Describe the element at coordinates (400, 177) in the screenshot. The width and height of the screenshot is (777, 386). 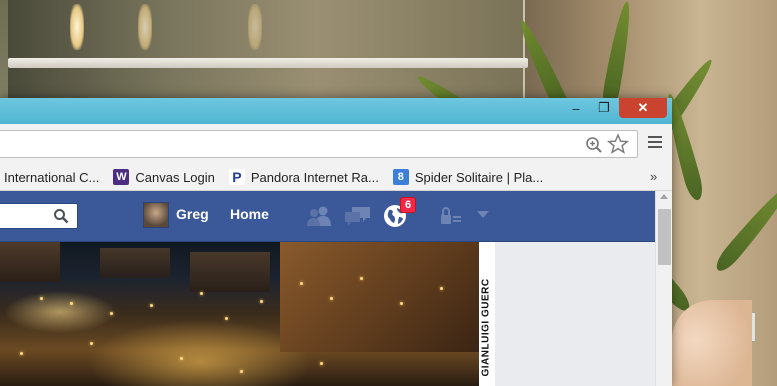
I see `spider-solitaire-icon: 8` at that location.